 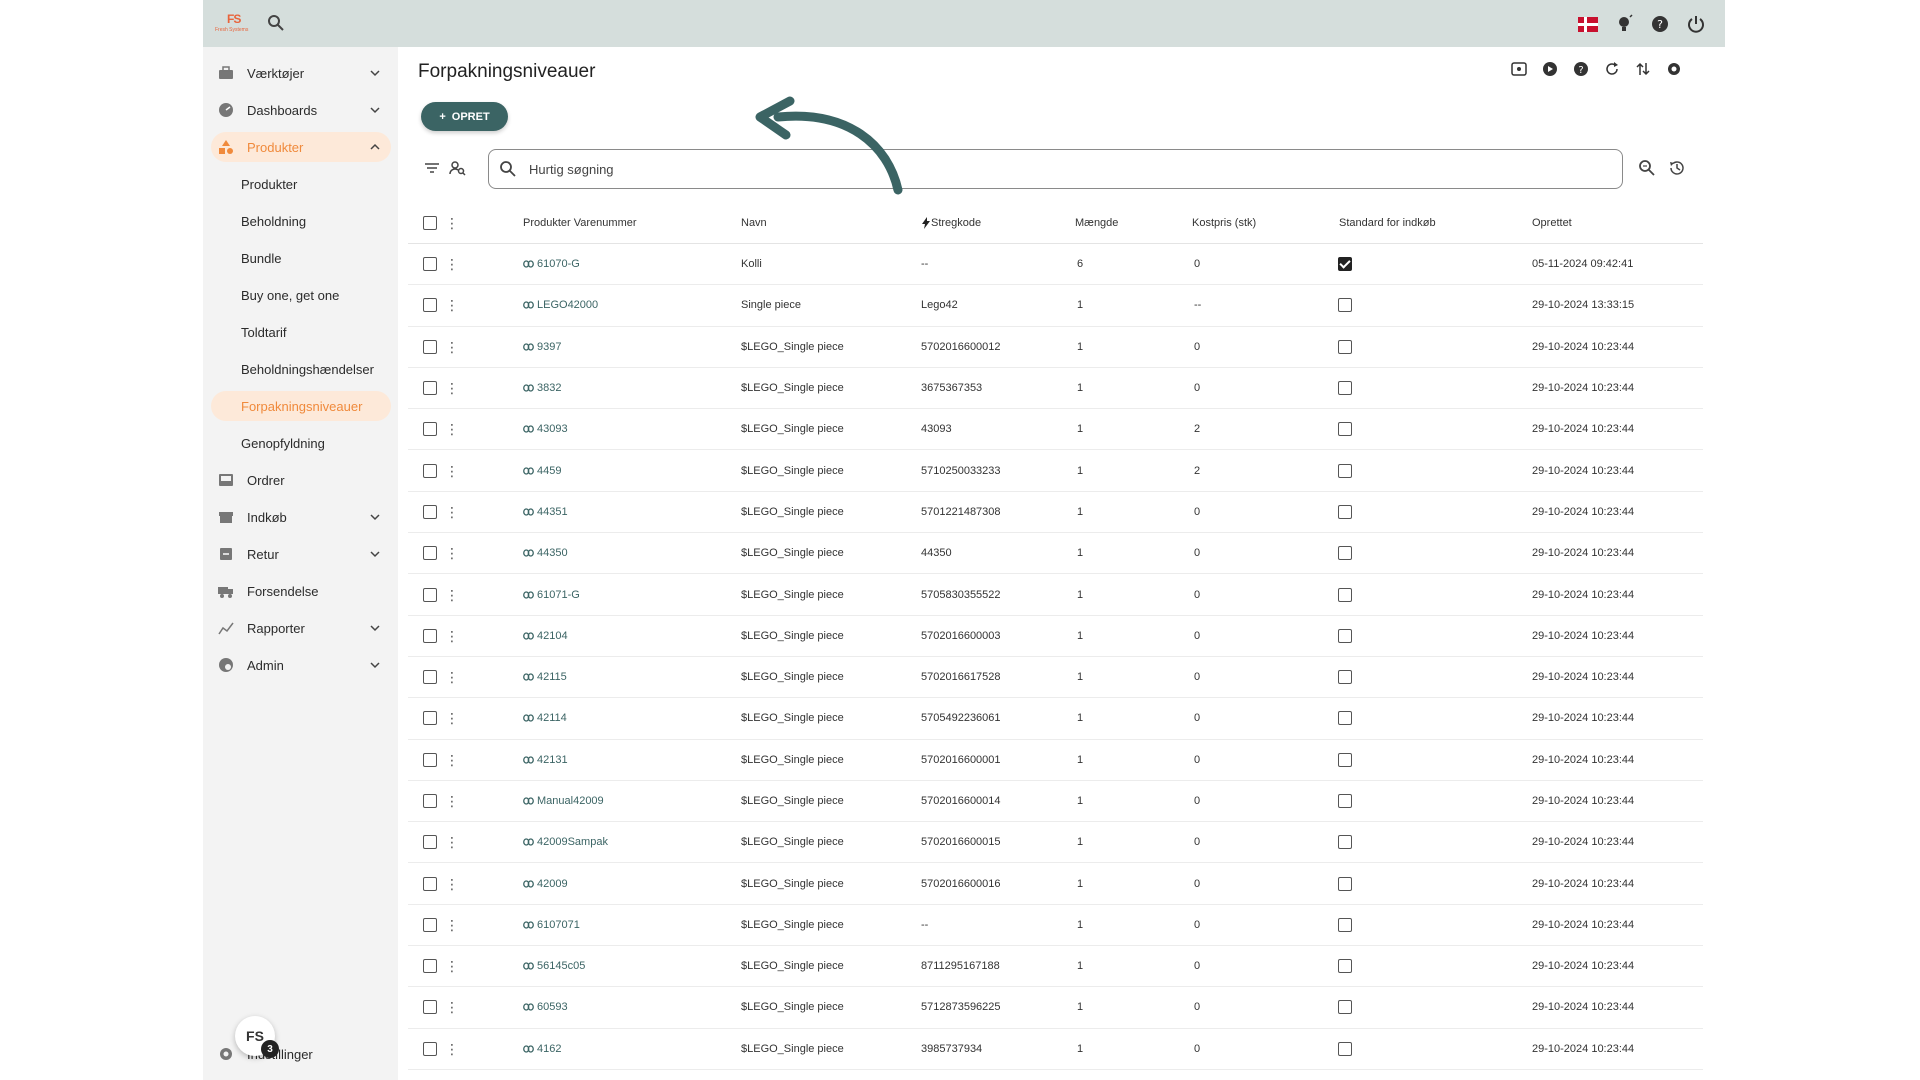 I want to click on select-all-checkbox, so click(x=430, y=222).